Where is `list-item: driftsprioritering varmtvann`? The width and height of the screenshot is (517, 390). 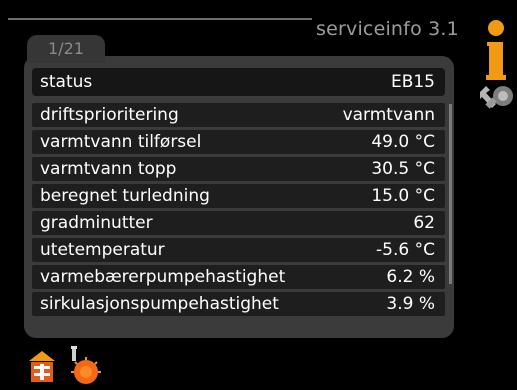
list-item: driftsprioritering varmtvann is located at coordinates (238, 115).